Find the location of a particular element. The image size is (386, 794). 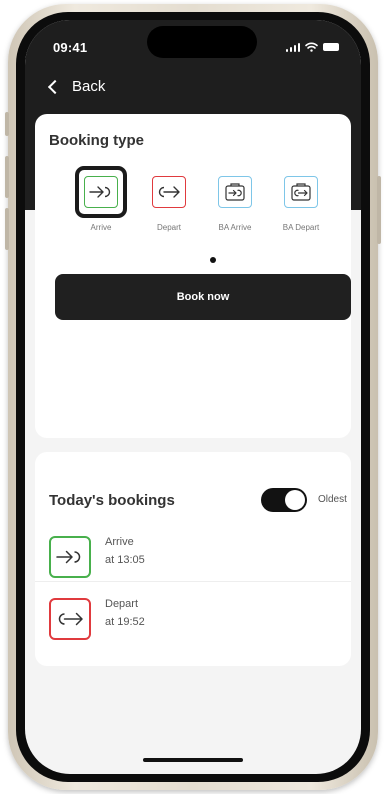

status-icons is located at coordinates (312, 47).